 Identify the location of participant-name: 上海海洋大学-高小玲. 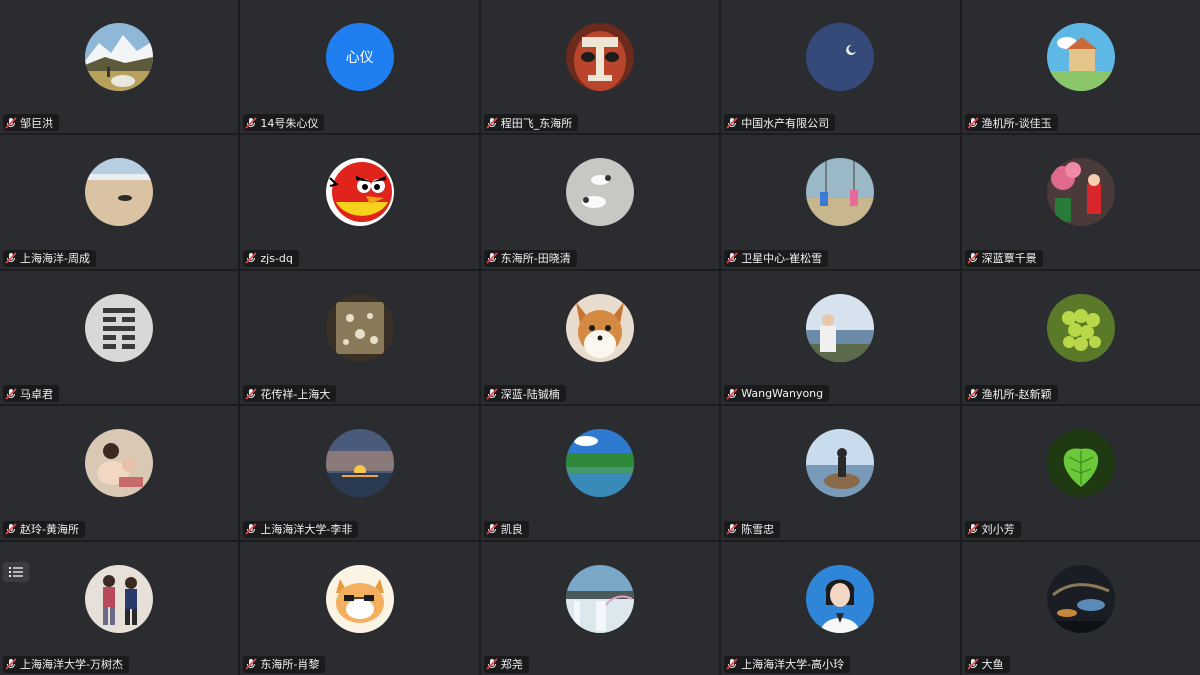
(793, 665).